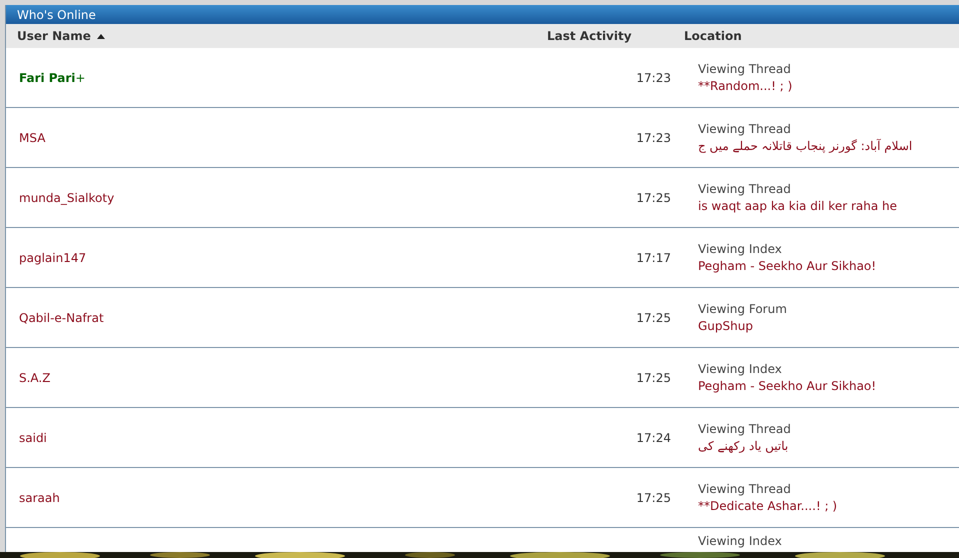 Image resolution: width=959 pixels, height=558 pixels. I want to click on last-activity-time: 17:24, so click(653, 437).